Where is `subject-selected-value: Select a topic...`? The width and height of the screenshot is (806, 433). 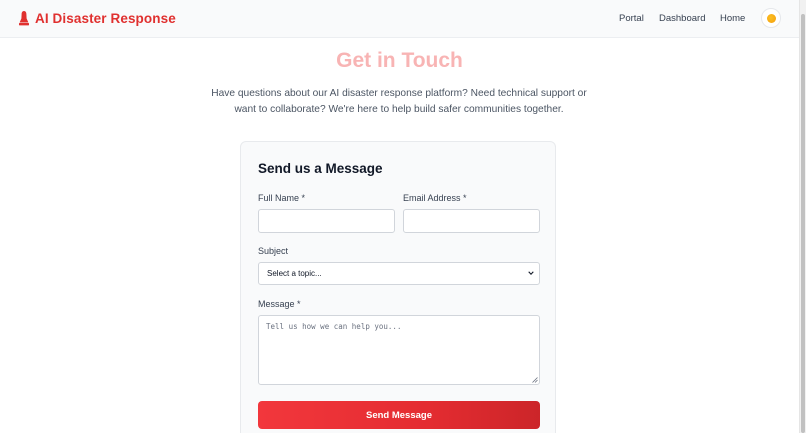
subject-selected-value: Select a topic... is located at coordinates (294, 273).